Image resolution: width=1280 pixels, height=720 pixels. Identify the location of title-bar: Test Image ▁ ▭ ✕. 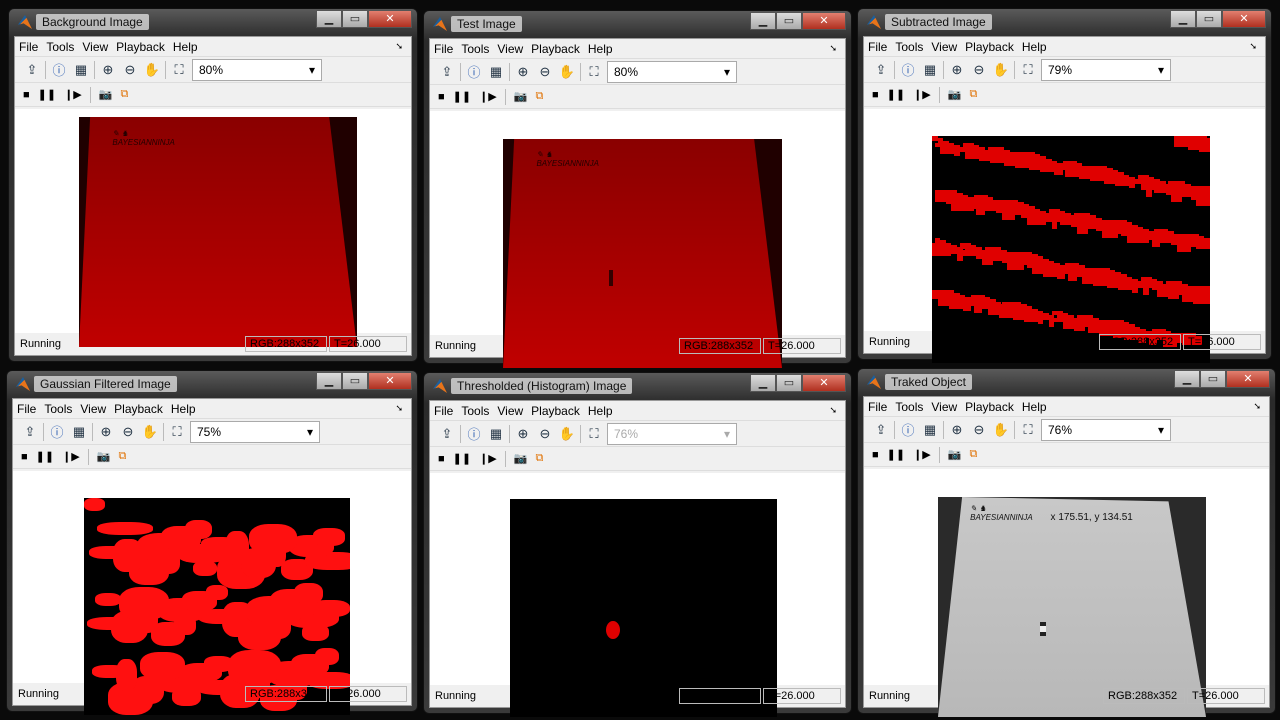
(637, 24).